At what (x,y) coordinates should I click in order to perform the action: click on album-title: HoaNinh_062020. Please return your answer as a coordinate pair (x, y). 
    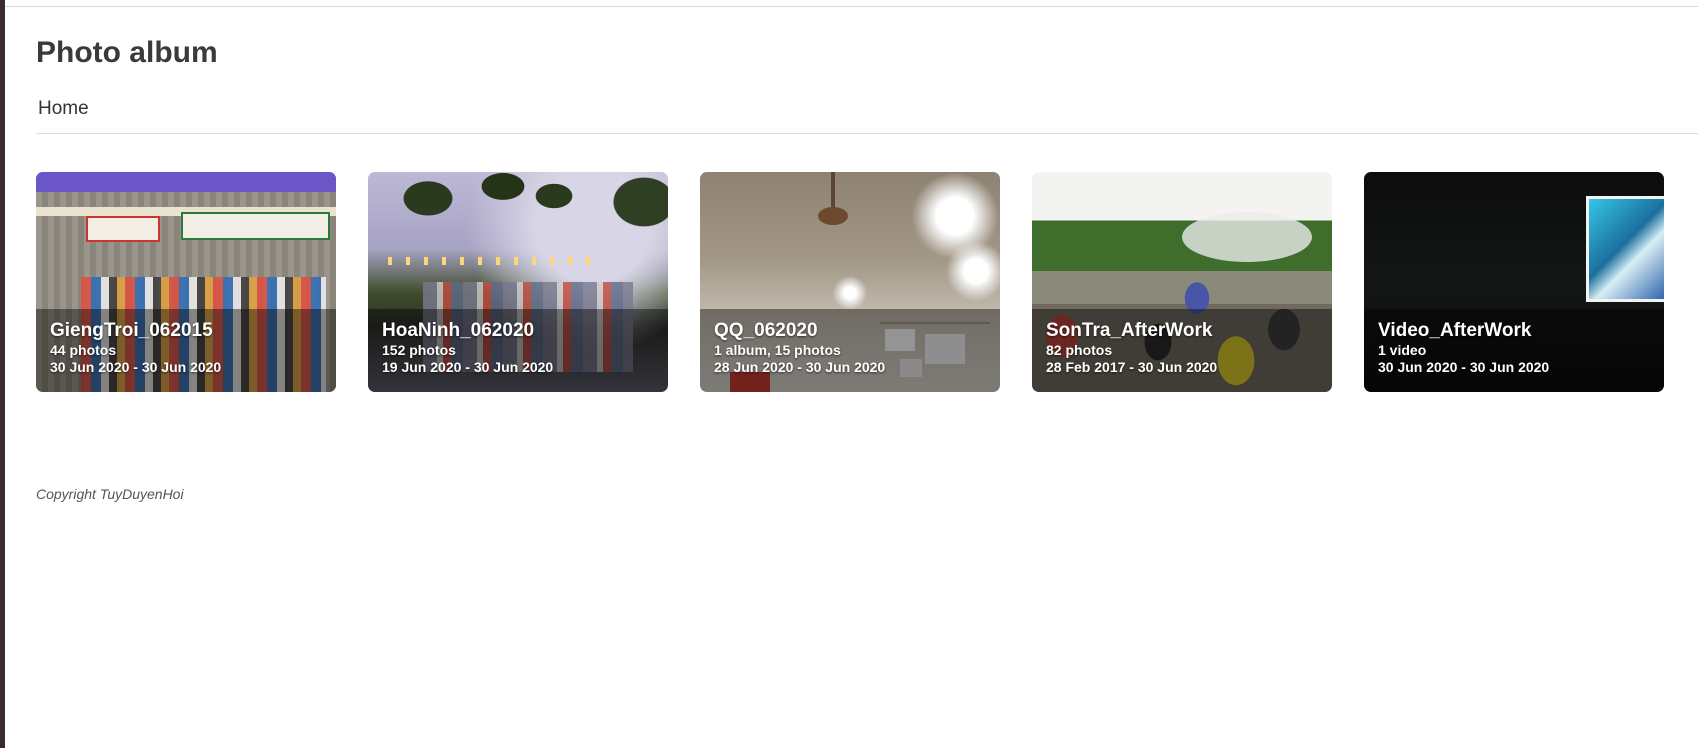
    Looking at the image, I should click on (458, 330).